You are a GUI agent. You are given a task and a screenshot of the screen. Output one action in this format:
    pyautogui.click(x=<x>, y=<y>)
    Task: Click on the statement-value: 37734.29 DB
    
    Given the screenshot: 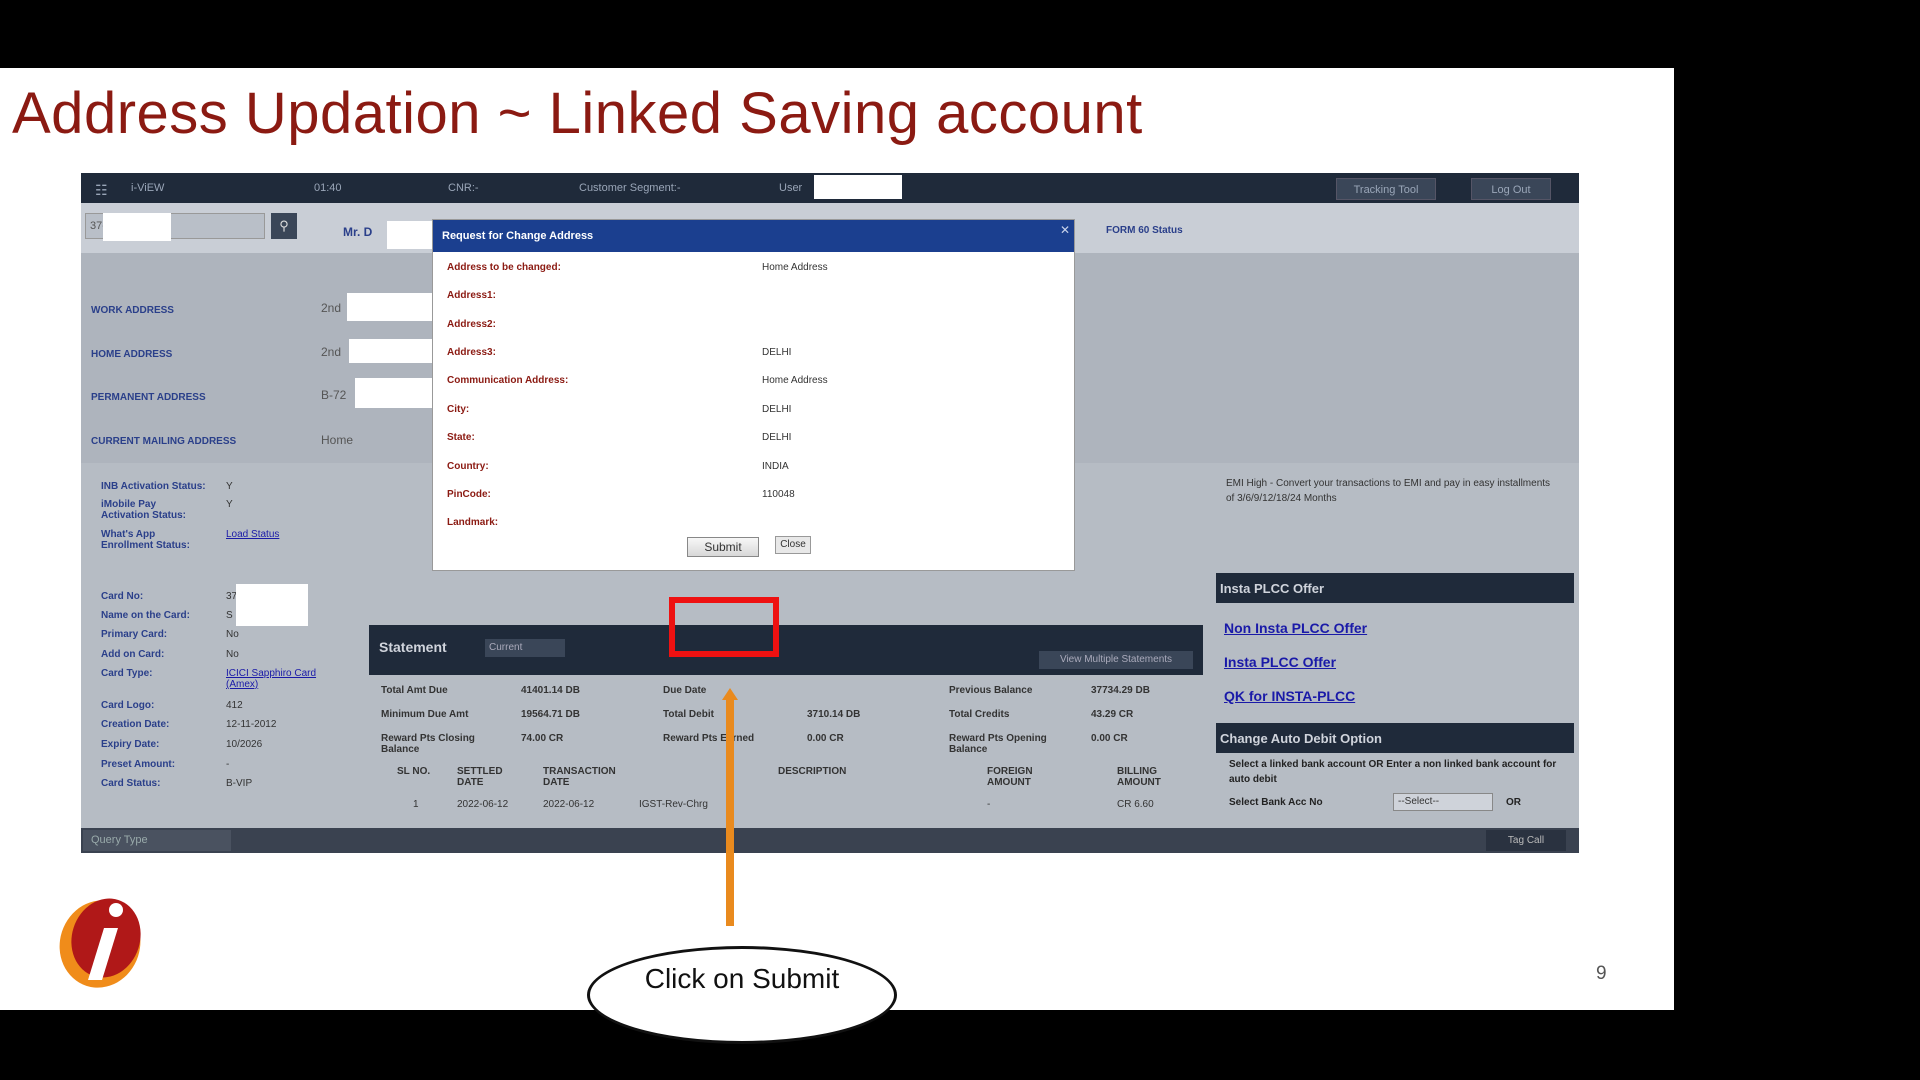 What is the action you would take?
    pyautogui.click(x=1120, y=690)
    